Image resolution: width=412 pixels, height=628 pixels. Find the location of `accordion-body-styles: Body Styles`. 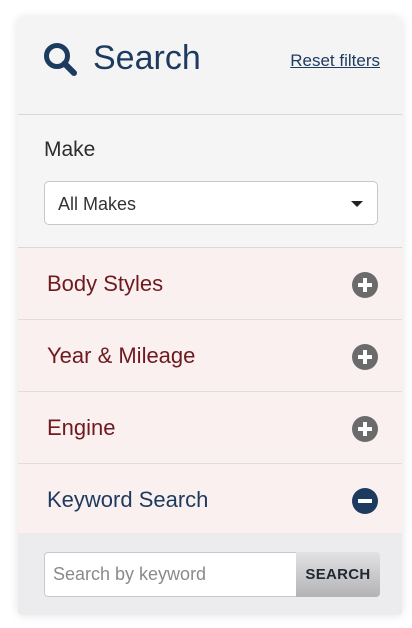

accordion-body-styles: Body Styles is located at coordinates (210, 284).